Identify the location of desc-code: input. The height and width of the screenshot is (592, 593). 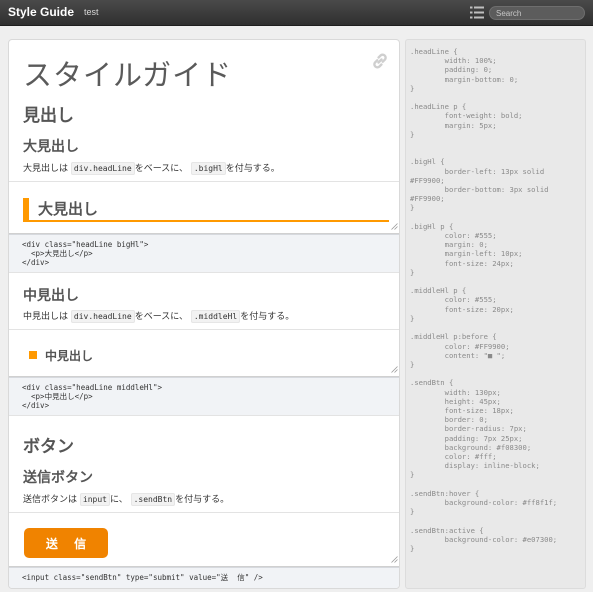
(94, 499).